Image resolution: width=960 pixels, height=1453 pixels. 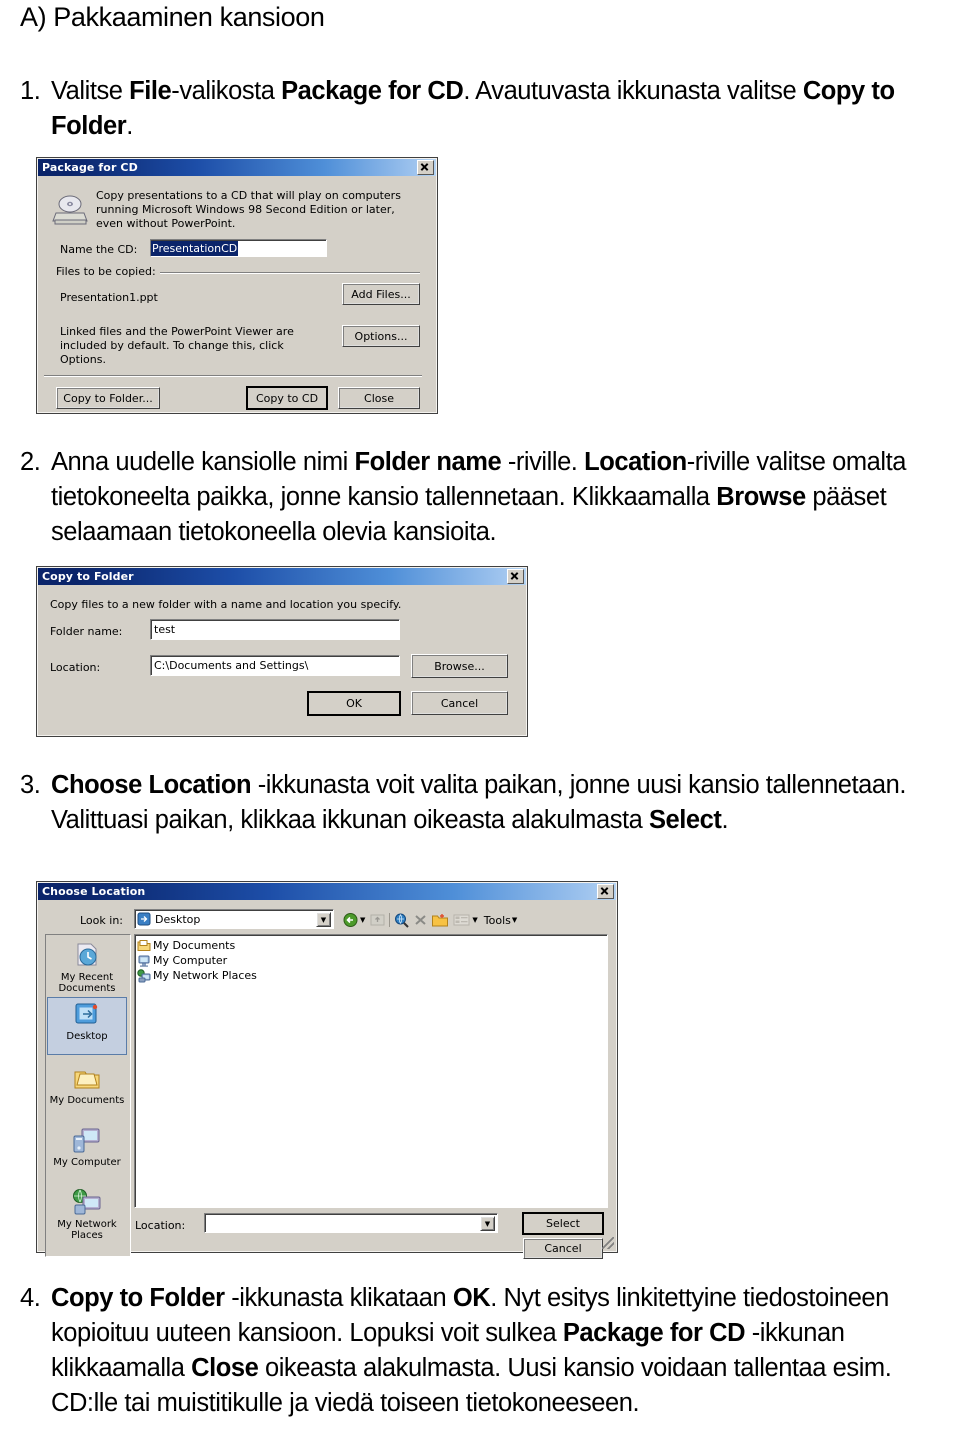 I want to click on my-network-places-icon, so click(x=87, y=1202).